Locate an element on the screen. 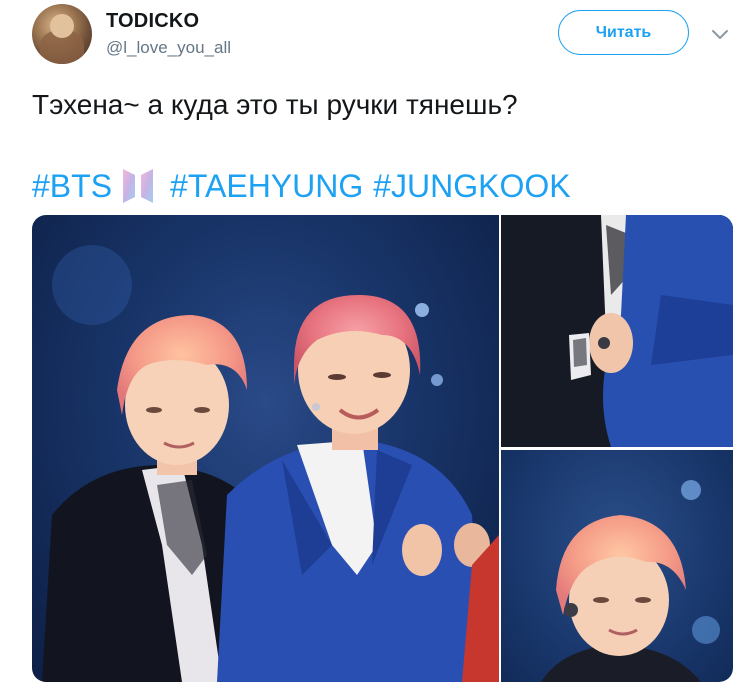  photo-top-right-illustration is located at coordinates (617, 331).